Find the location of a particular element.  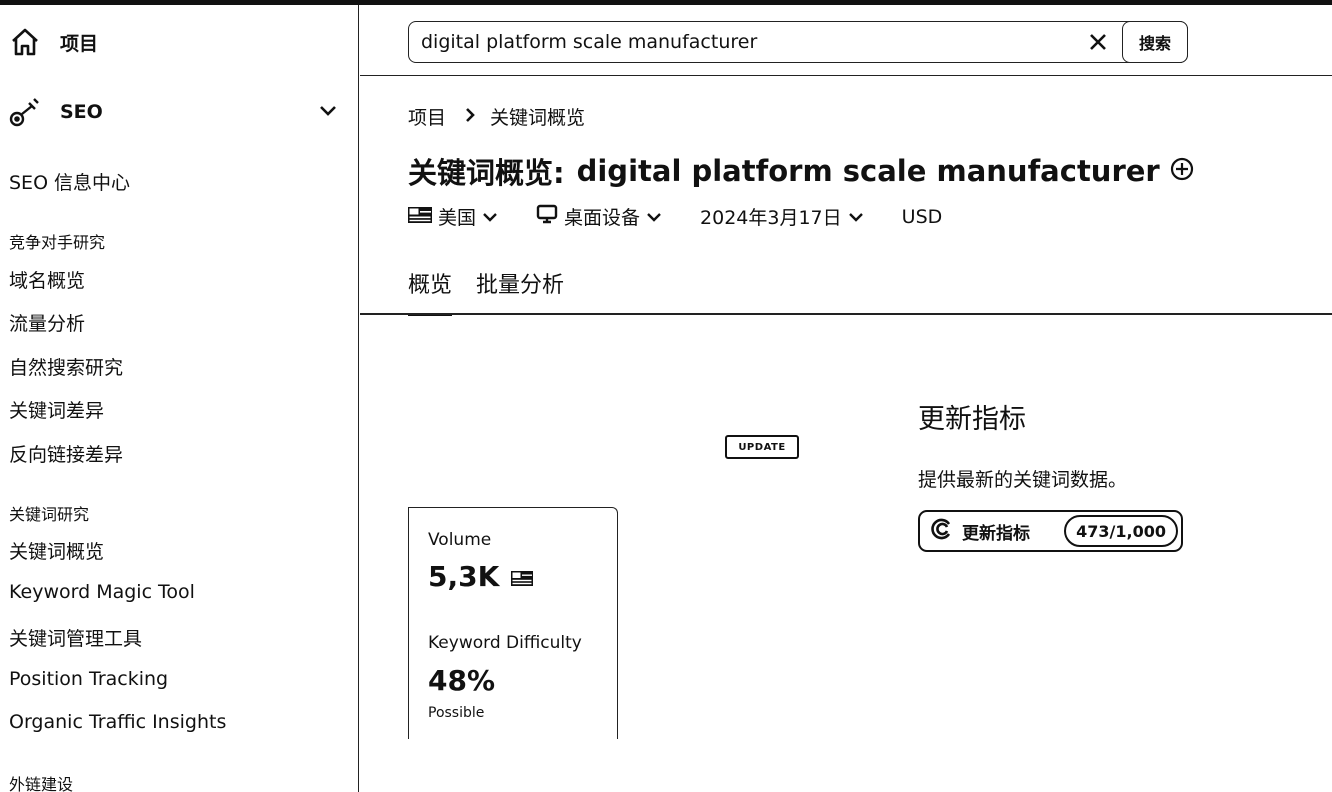

sidebar-category-link-building: 外链建设 is located at coordinates (41, 783).